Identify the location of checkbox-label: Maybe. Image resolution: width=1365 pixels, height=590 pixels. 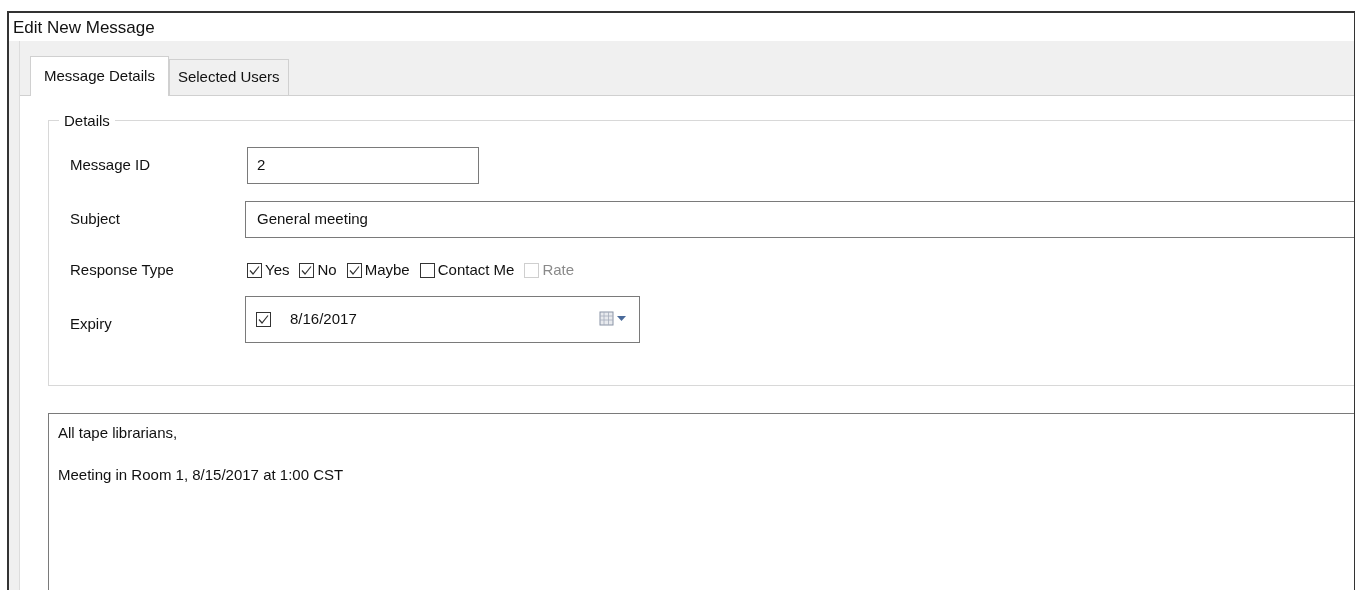
(387, 270).